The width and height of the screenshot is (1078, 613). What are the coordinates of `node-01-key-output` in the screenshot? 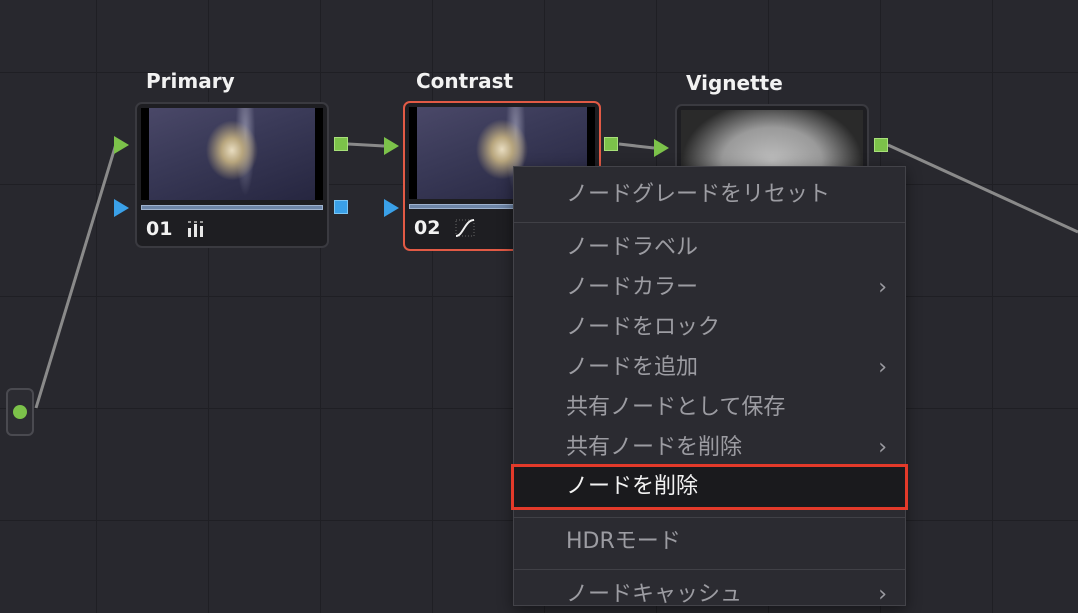 It's located at (341, 207).